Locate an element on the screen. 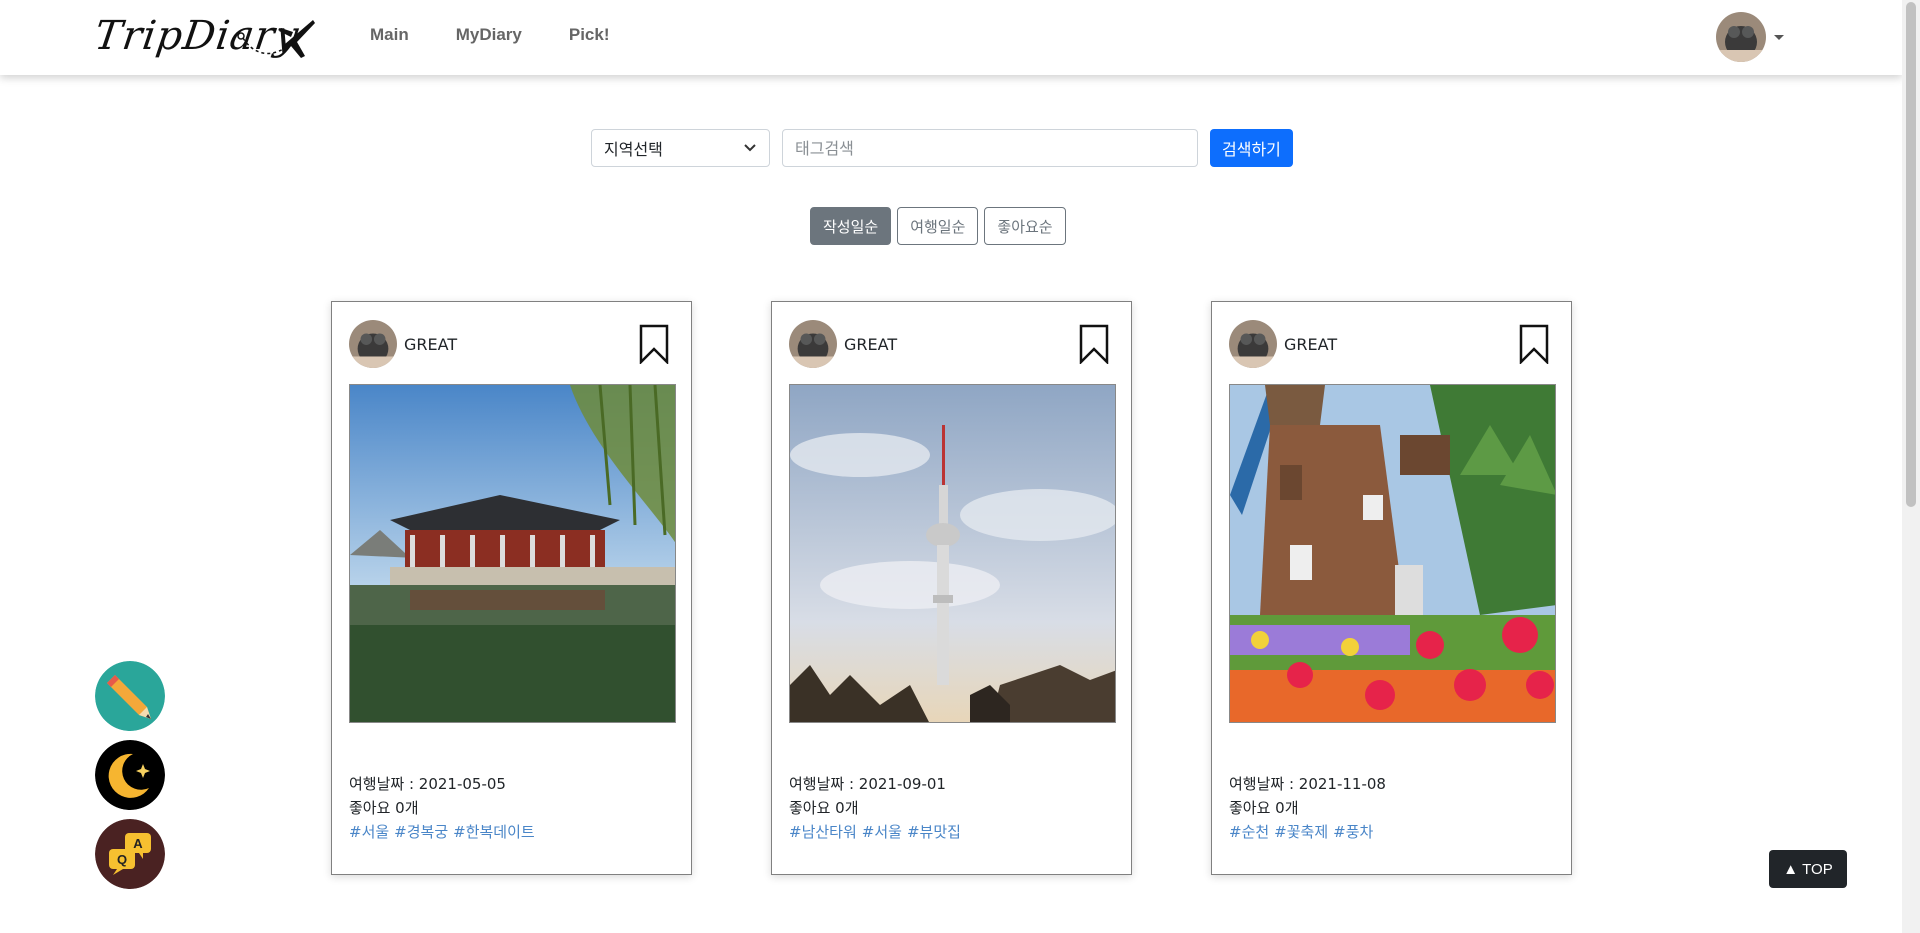 Image resolution: width=1920 pixels, height=933 pixels. qa-button: A Q is located at coordinates (130, 854).